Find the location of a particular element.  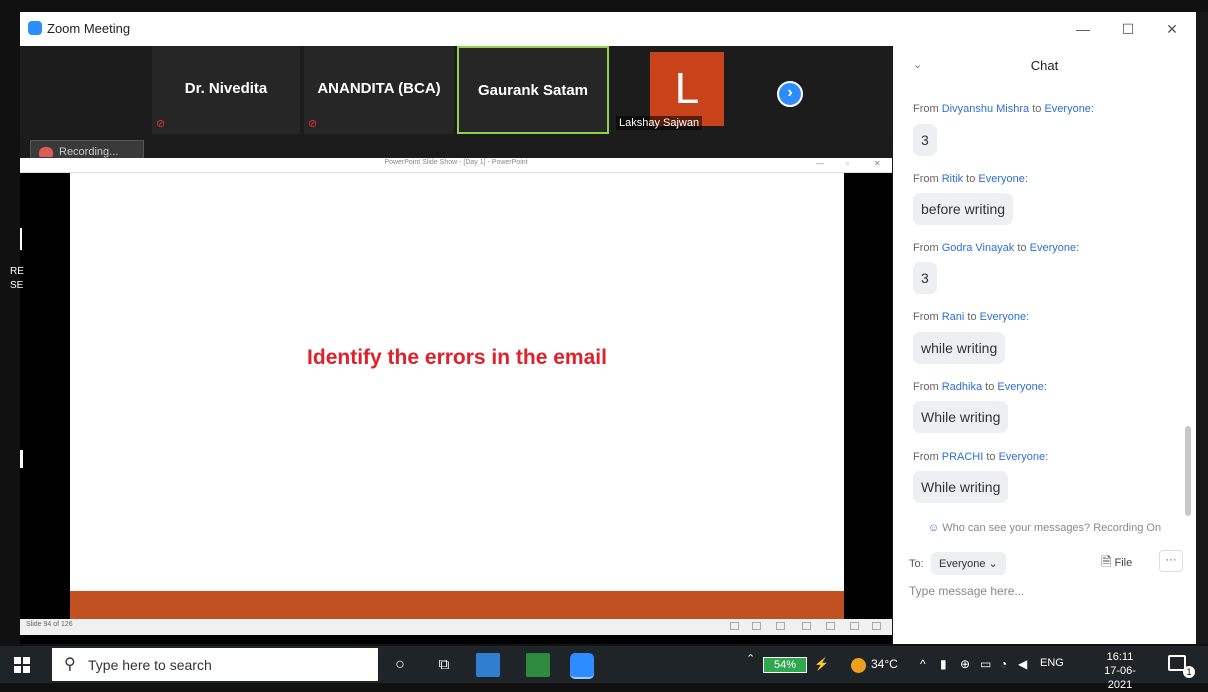

participant-tile: Dr. Nivedita ⊘ is located at coordinates (226, 90).